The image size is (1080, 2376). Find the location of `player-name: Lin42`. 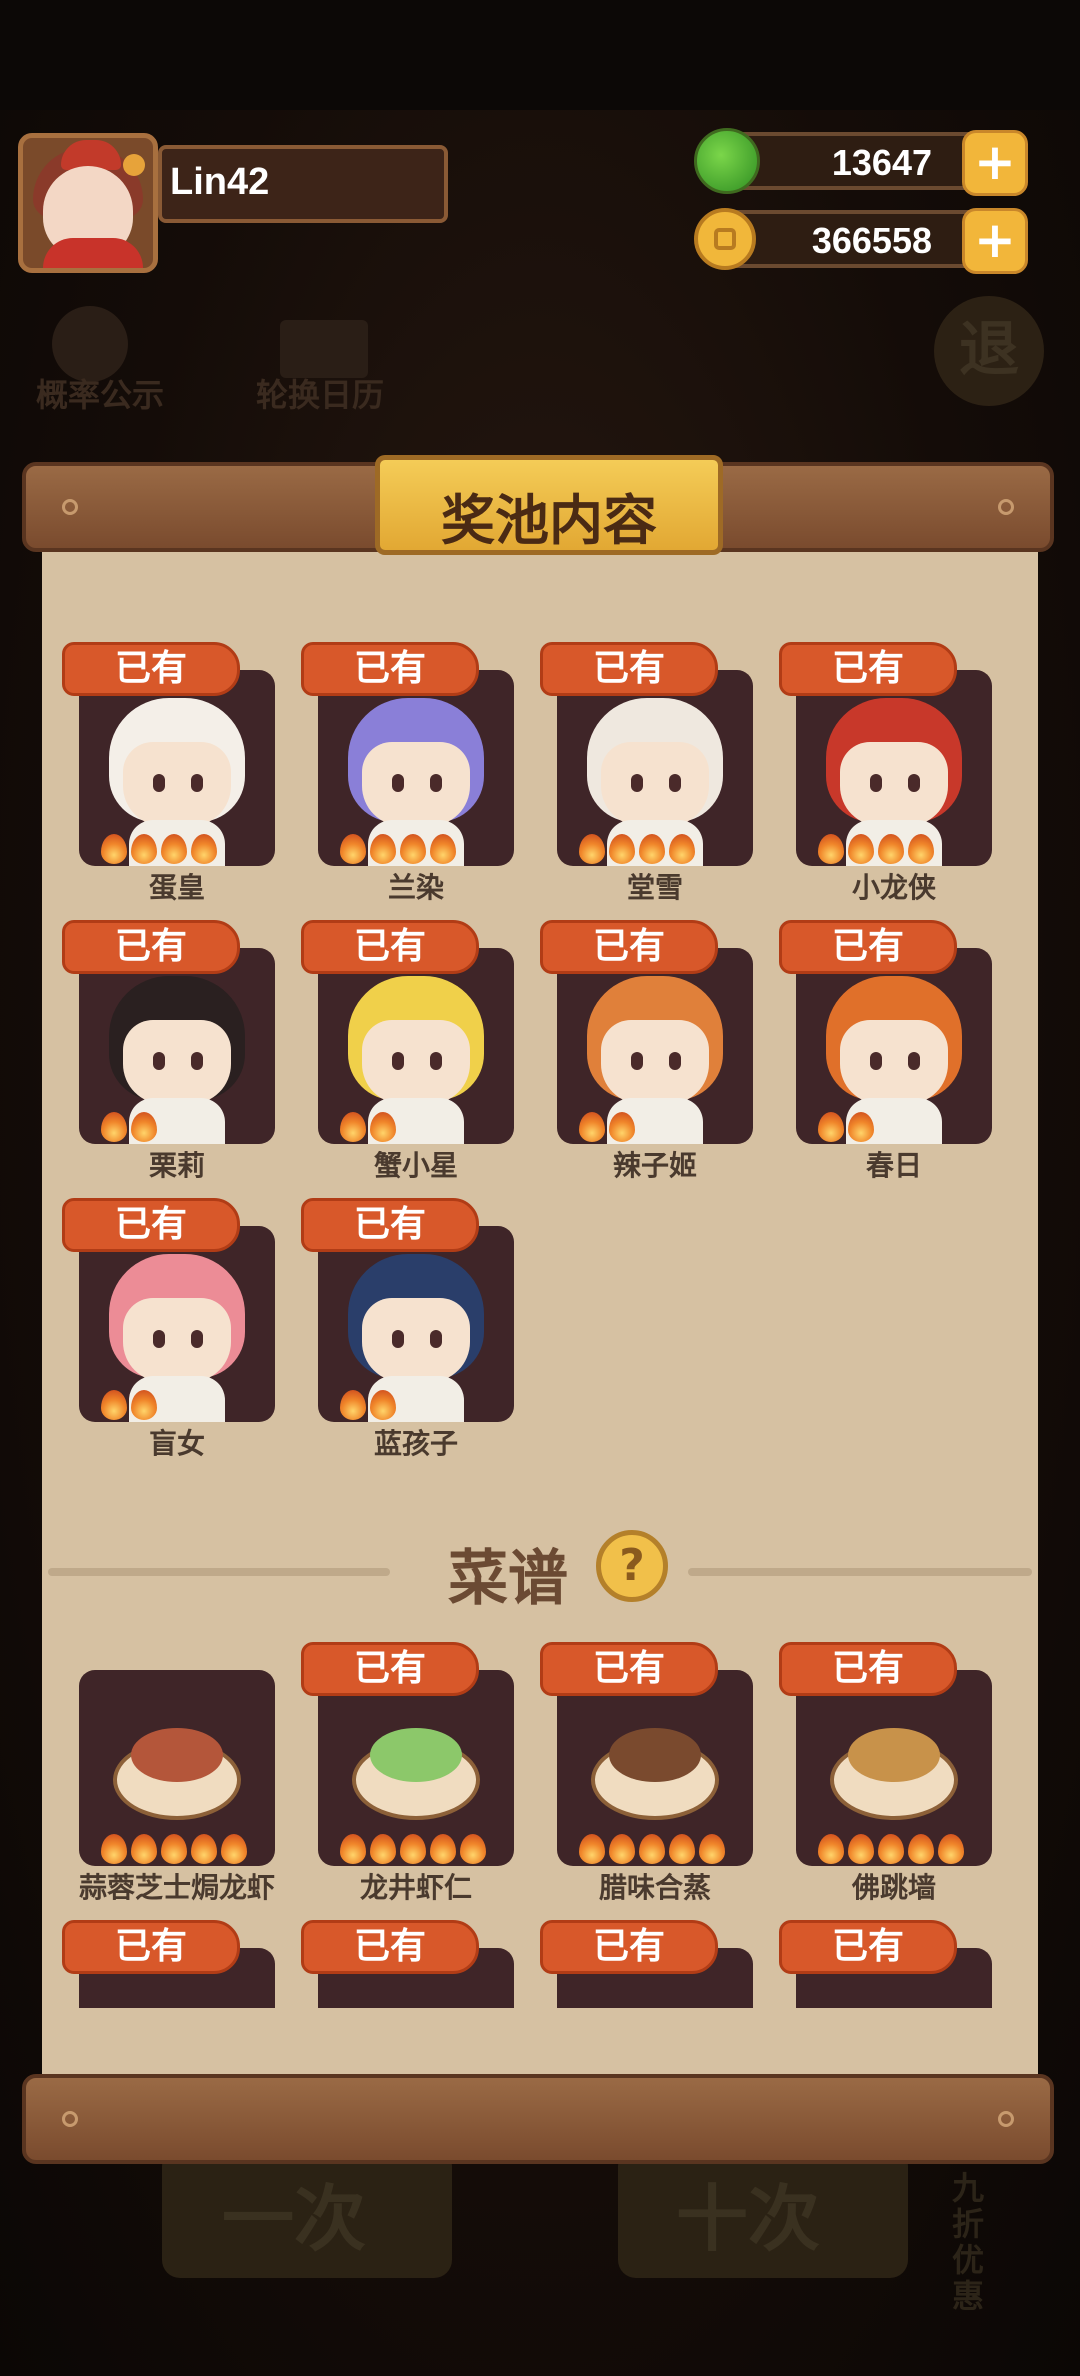

player-name: Lin42 is located at coordinates (220, 182).